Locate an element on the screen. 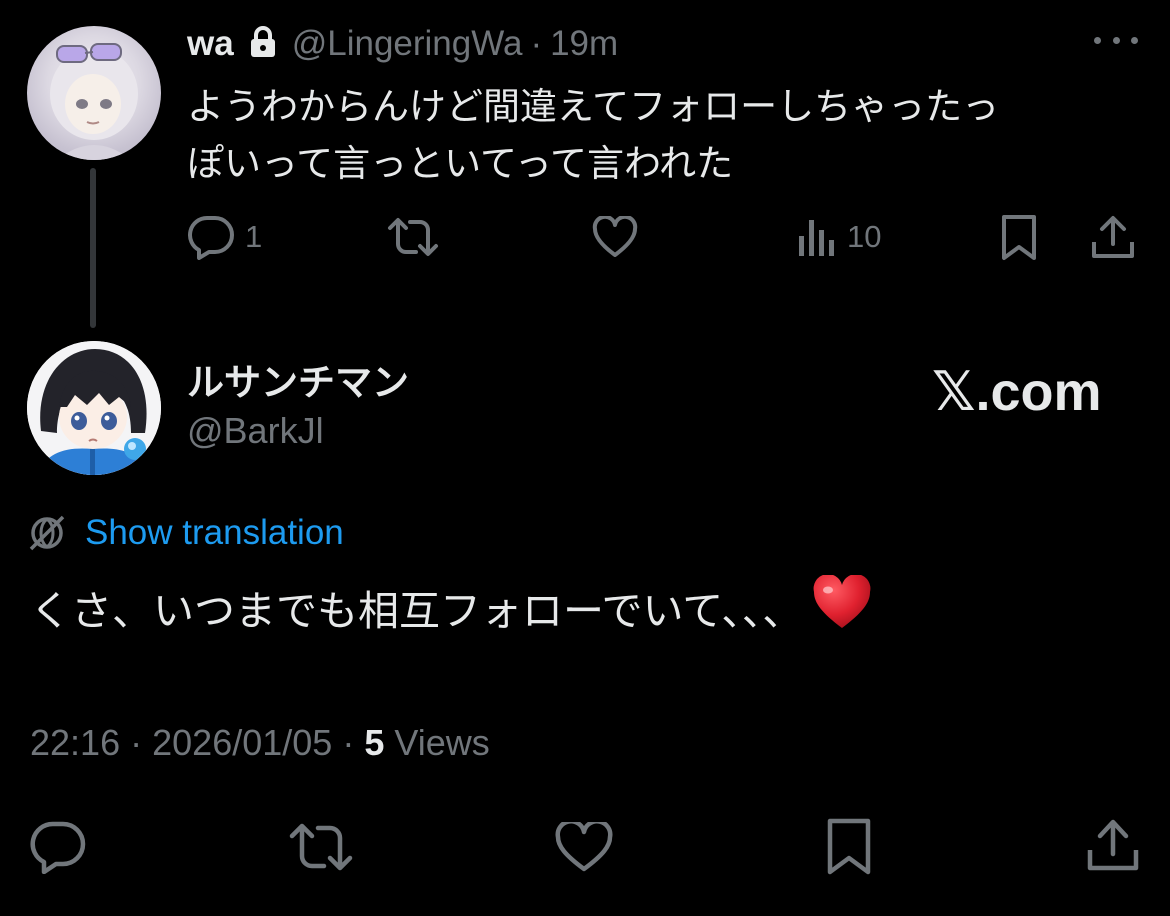 The height and width of the screenshot is (916, 1170). reply-button: 1 is located at coordinates (224, 237).